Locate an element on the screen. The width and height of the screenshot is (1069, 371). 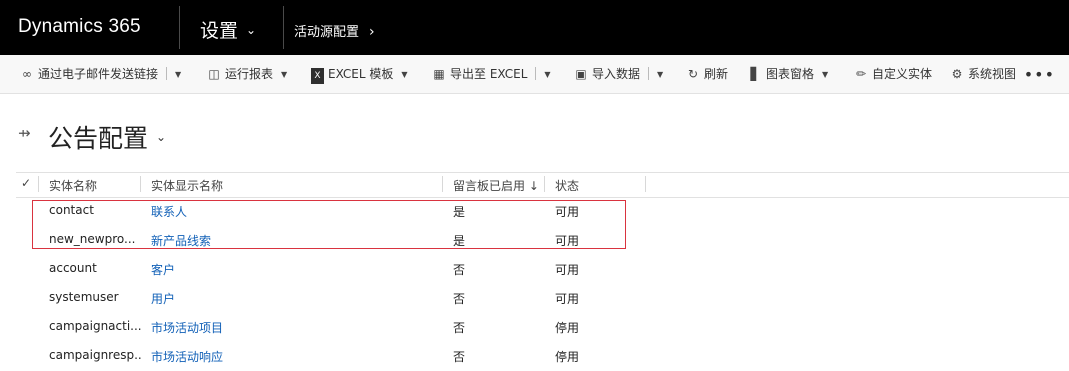
entity-name-cell: systemuser is located at coordinates (84, 297).